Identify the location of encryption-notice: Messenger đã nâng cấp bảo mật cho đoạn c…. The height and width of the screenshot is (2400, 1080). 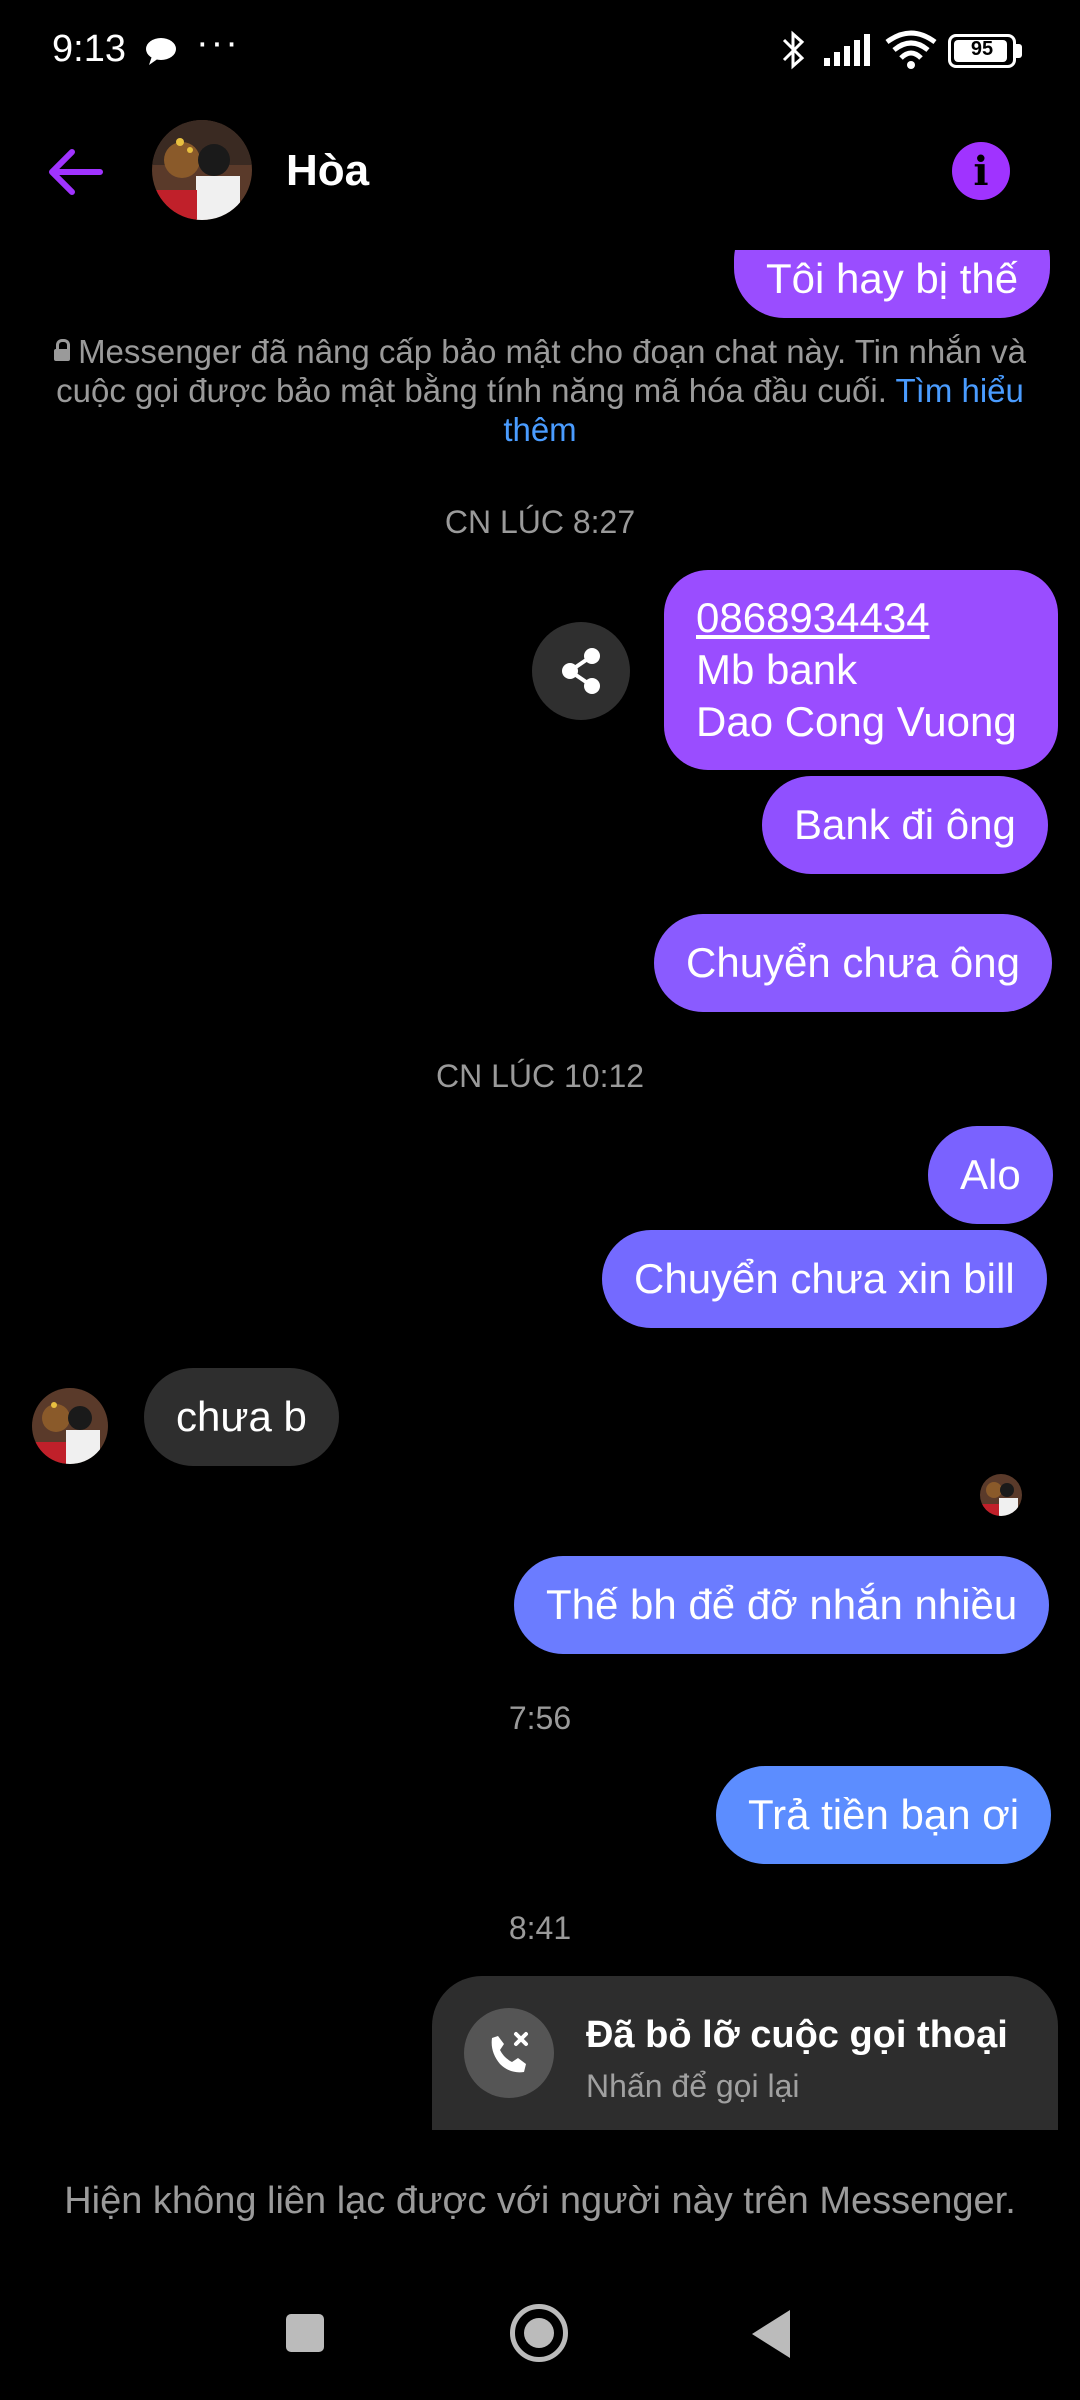
(540, 390).